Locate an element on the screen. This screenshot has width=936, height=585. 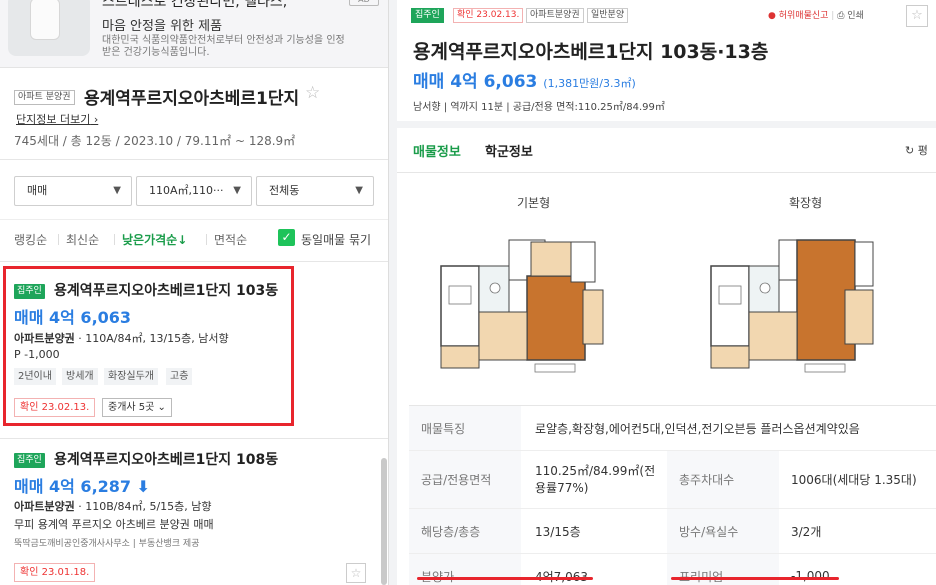
listing-description: 무피 용계역 푸르지오 아츠베르 분양권 매매 is located at coordinates (114, 524).